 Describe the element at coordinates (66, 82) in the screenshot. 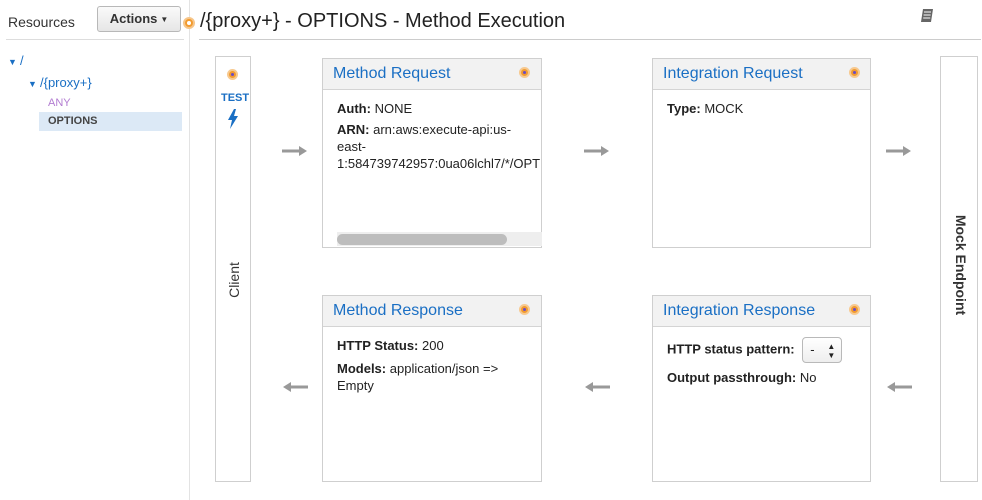

I see `tree-item-proxy-label: /{proxy+}` at that location.